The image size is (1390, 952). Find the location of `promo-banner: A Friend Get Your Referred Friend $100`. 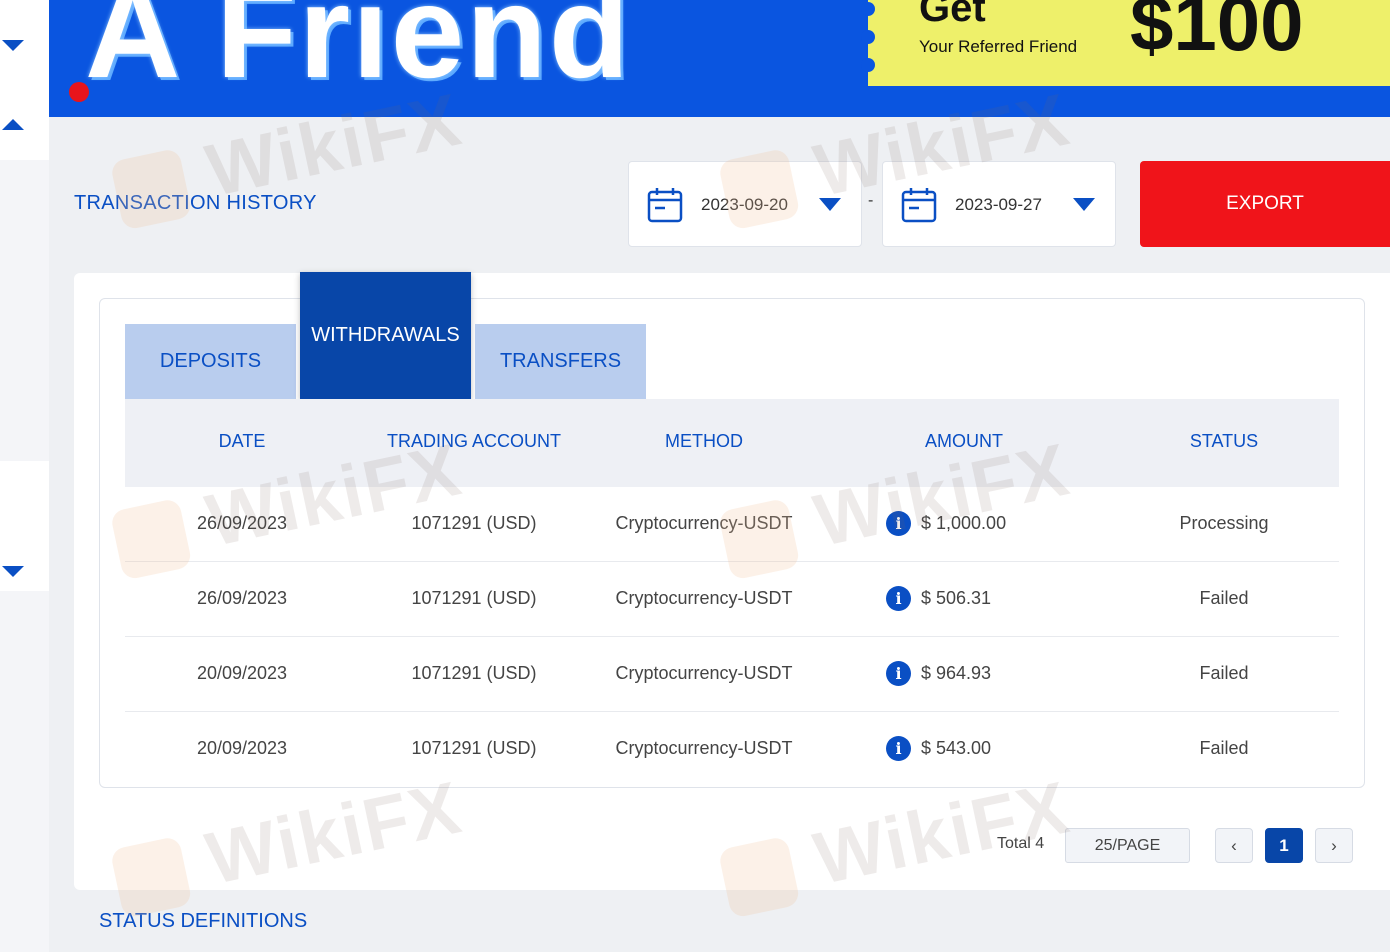

promo-banner: A Friend Get Your Referred Friend $100 is located at coordinates (719, 58).